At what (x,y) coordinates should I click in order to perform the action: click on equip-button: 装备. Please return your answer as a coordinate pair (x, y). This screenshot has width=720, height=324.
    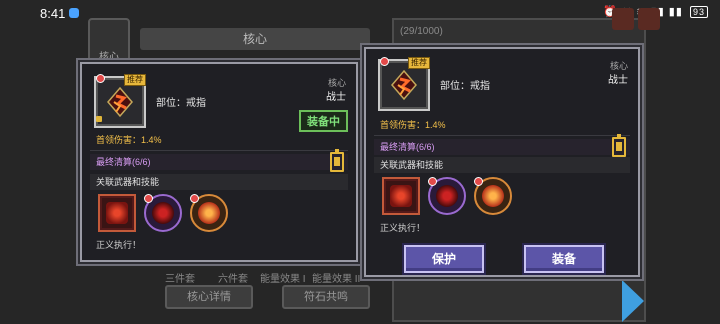
    Looking at the image, I should click on (564, 259).